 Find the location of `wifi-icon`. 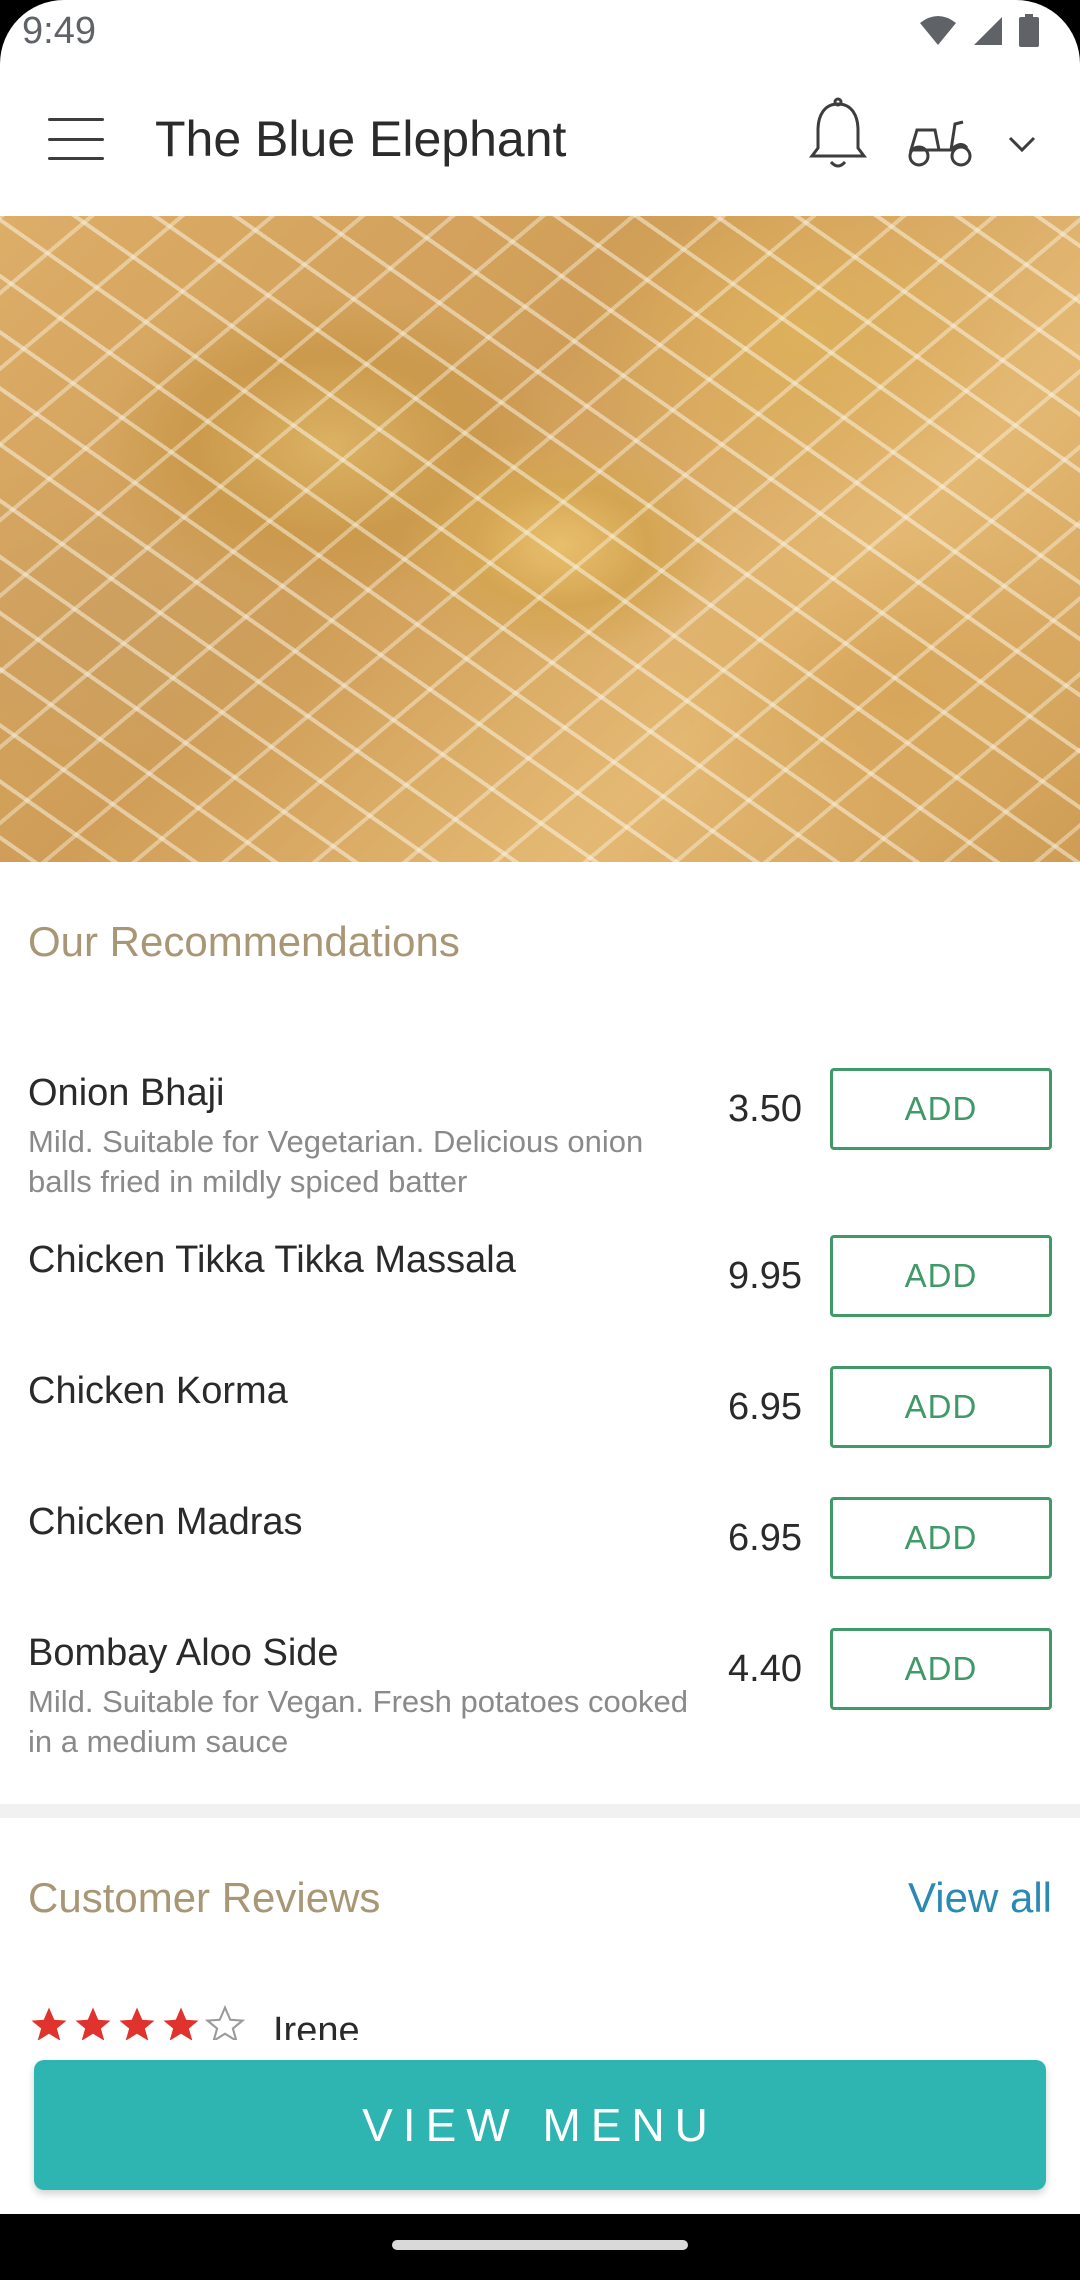

wifi-icon is located at coordinates (938, 30).